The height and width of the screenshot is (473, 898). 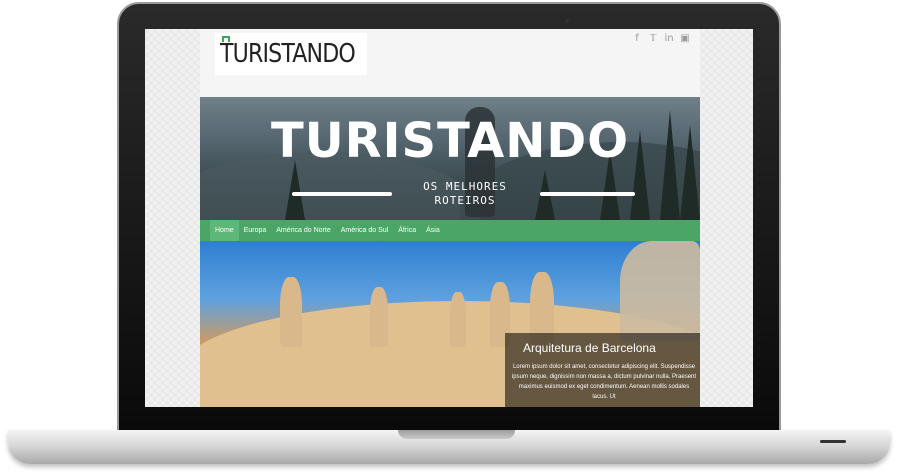 I want to click on brush-stroke-left, so click(x=342, y=194).